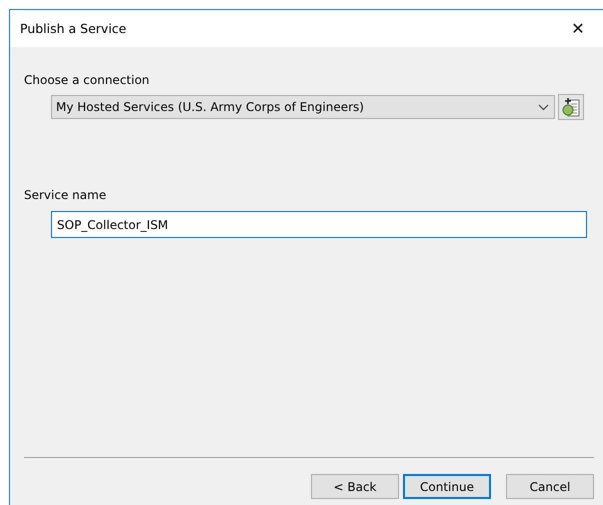 The width and height of the screenshot is (603, 505). Describe the element at coordinates (578, 29) in the screenshot. I see `close-button: ✕` at that location.